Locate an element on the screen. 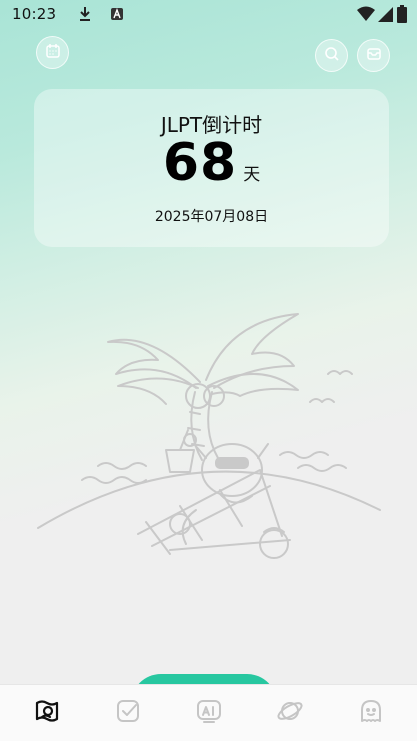 The height and width of the screenshot is (741, 417). tab-discover is located at coordinates (290, 713).